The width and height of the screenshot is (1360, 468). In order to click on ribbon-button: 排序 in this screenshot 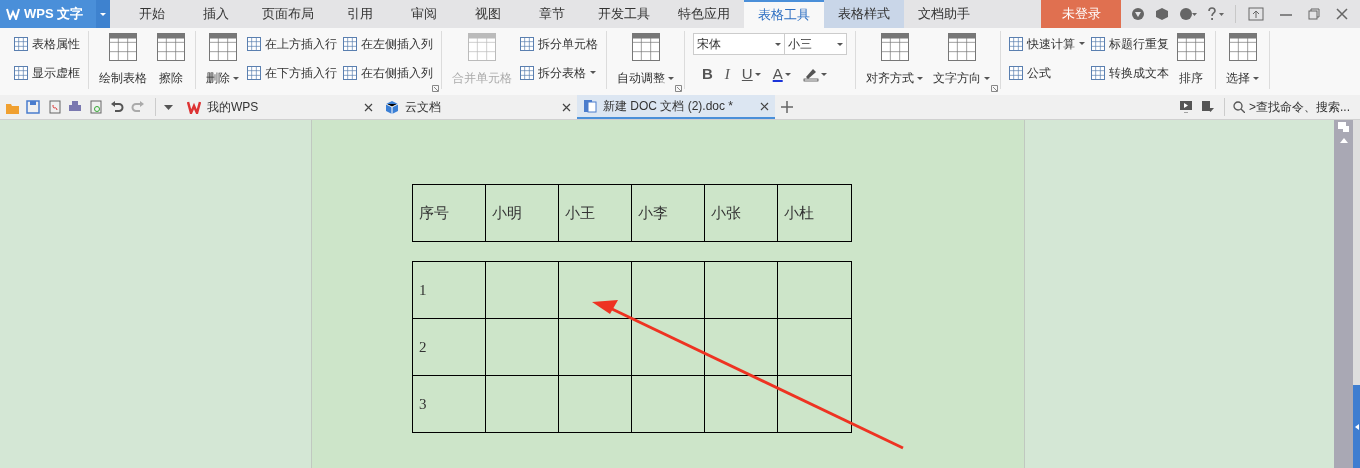, I will do `click(1191, 59)`.